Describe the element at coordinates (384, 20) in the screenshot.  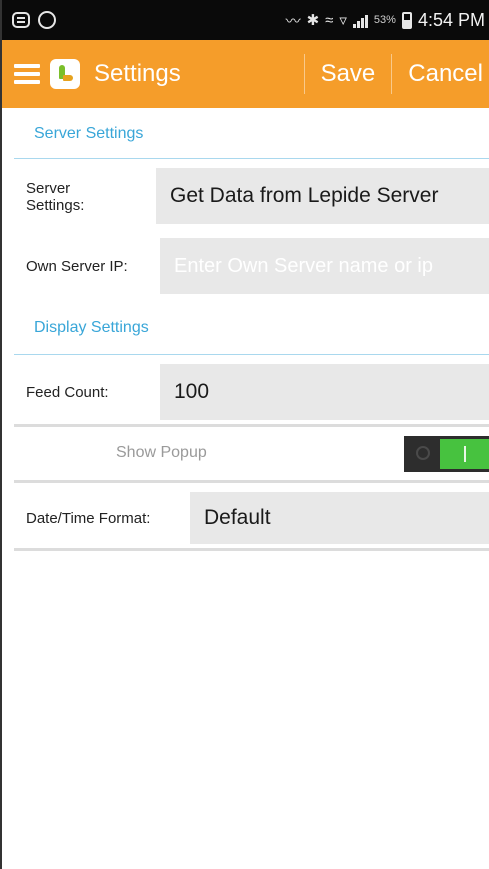
I see `battery-percent: 53%` at that location.